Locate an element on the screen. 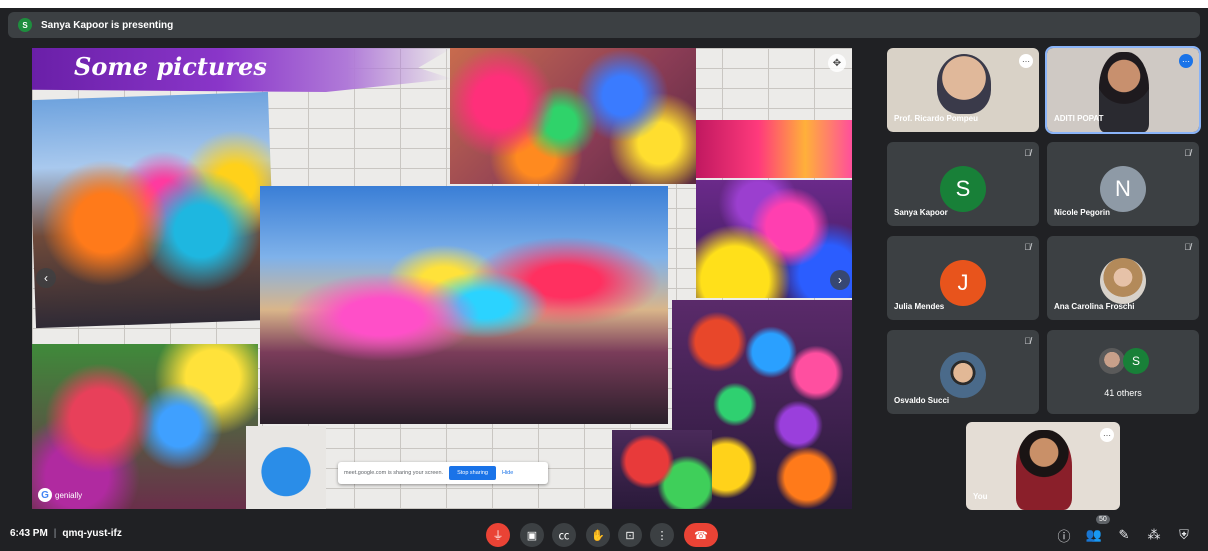 Image resolution: width=1208 pixels, height=551 pixels. photo-crowd-festival is located at coordinates (154, 210).